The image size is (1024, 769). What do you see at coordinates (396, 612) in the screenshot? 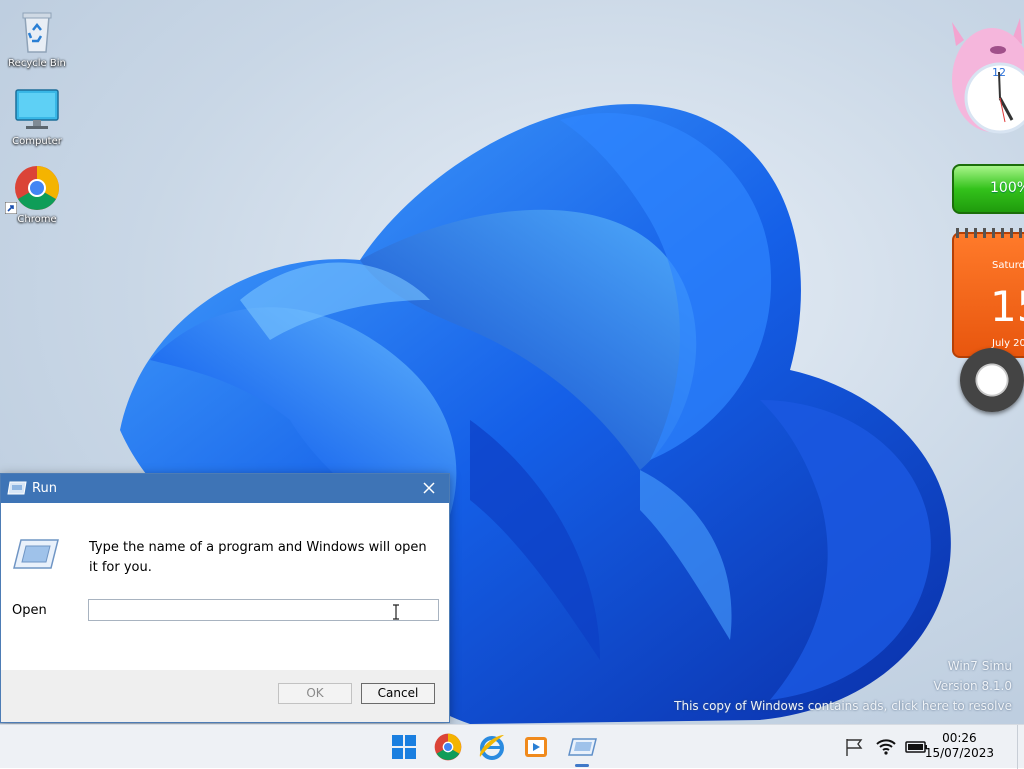
I see `text-cursor-icon` at bounding box center [396, 612].